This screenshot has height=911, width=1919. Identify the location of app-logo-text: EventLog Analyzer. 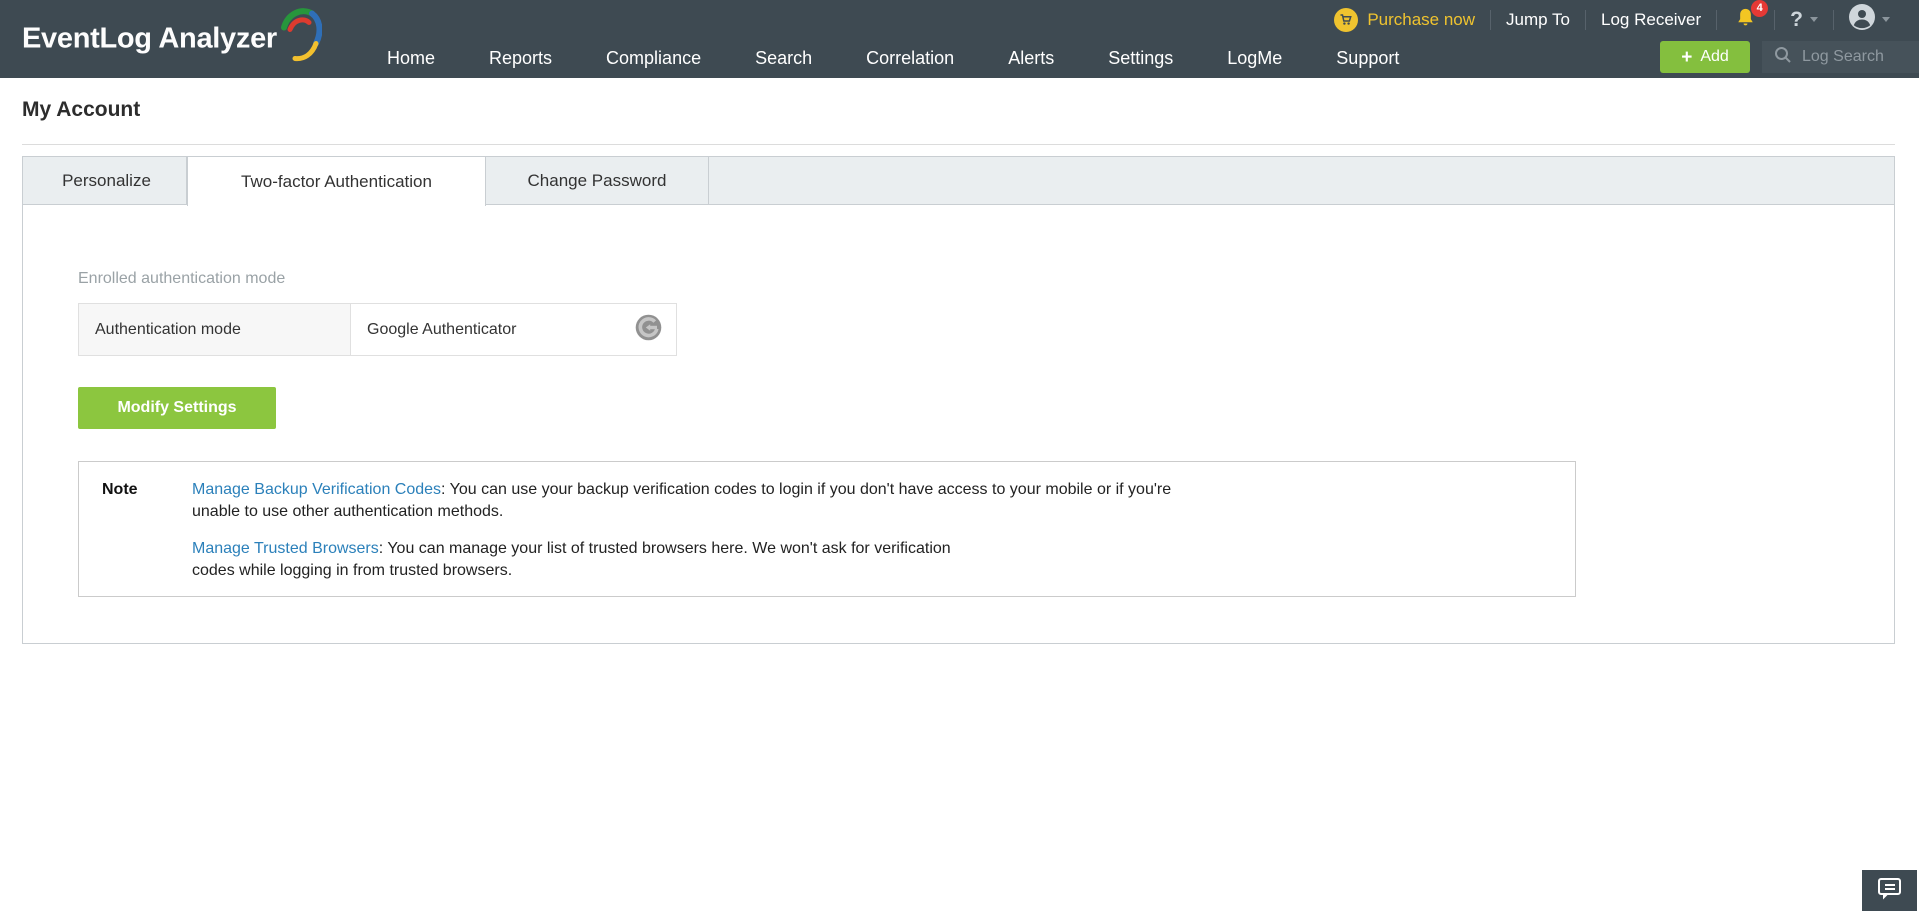
(149, 38).